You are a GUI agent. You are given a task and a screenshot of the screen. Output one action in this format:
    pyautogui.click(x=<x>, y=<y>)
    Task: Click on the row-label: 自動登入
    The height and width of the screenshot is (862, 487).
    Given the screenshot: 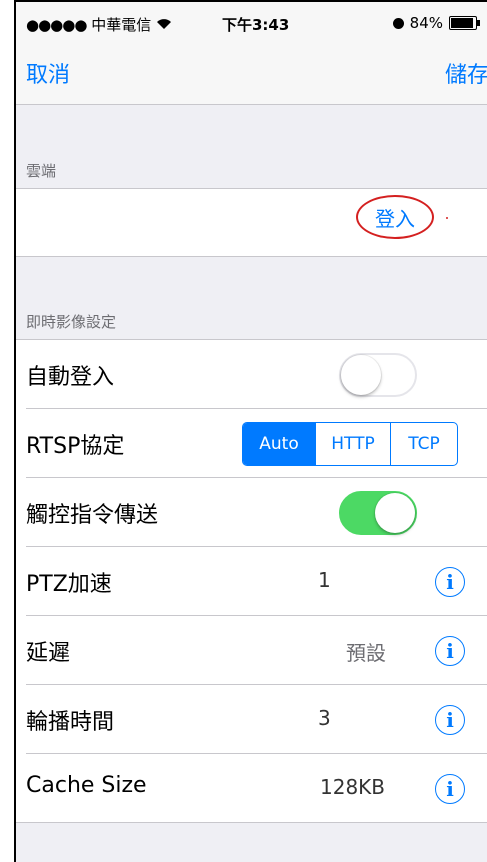 What is the action you would take?
    pyautogui.click(x=70, y=377)
    